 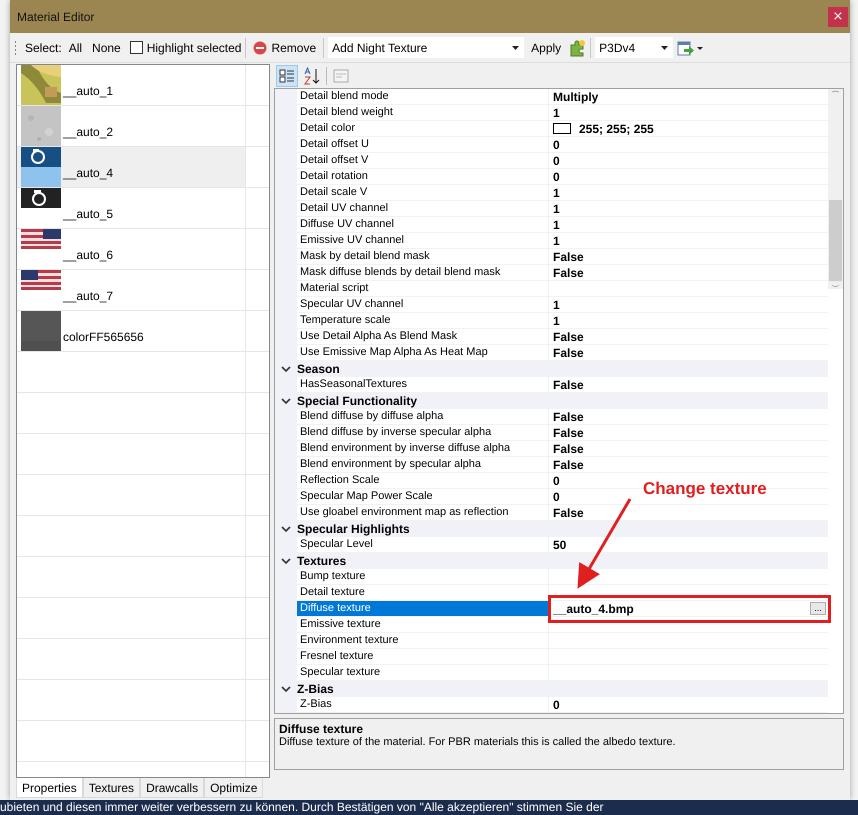 I want to click on close-button: ×, so click(x=838, y=16).